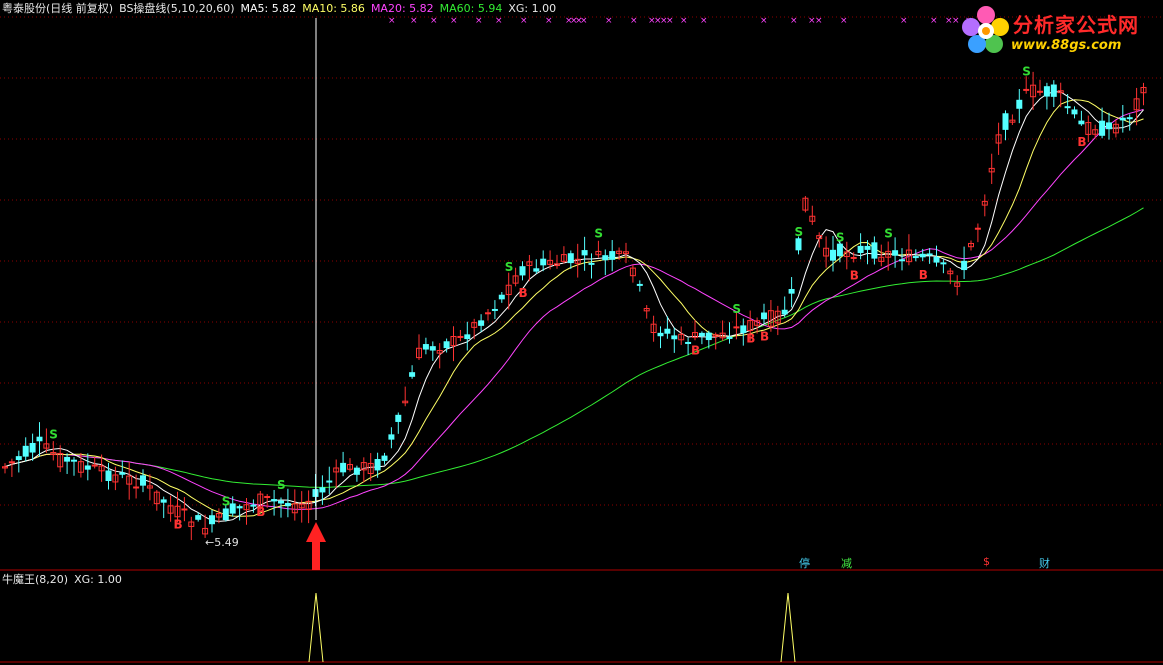  Describe the element at coordinates (35, 579) in the screenshot. I see `sub-part-0: 牛魔王(8,20)` at that location.